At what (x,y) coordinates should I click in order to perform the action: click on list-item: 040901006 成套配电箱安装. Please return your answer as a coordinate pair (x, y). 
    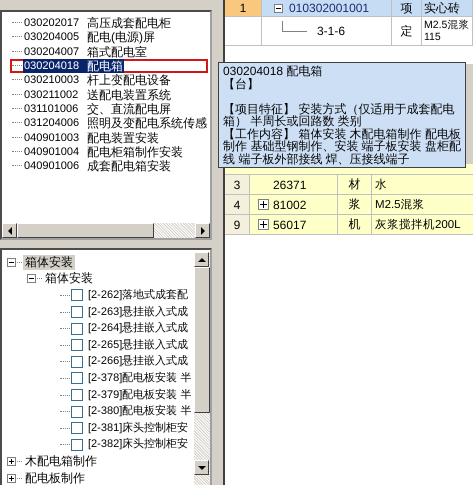
    Looking at the image, I should click on (109, 166).